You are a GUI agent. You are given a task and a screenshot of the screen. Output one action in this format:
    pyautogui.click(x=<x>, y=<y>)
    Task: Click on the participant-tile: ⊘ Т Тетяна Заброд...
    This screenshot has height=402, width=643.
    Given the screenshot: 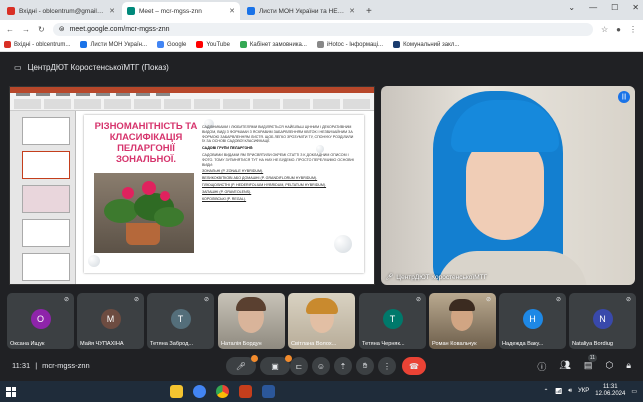 What is the action you would take?
    pyautogui.click(x=180, y=321)
    